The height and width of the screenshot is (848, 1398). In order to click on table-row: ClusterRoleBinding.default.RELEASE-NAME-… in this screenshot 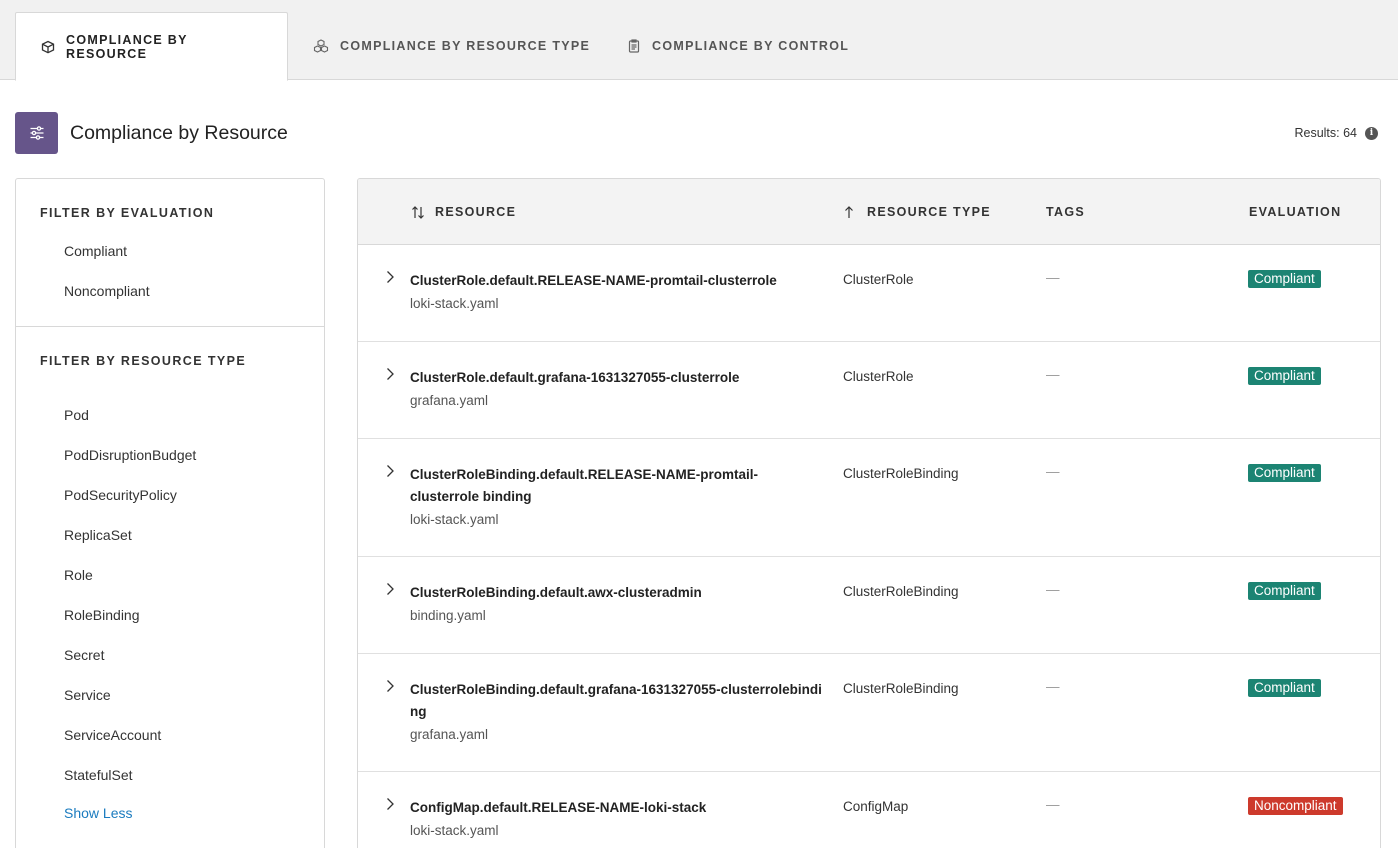, I will do `click(869, 498)`.